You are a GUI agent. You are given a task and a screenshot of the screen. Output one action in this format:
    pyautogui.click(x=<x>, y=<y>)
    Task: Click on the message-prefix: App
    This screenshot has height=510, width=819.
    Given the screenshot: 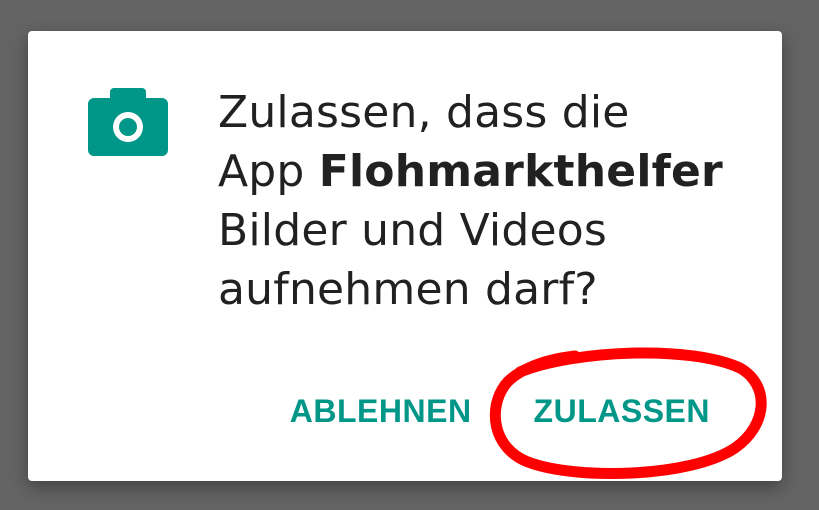 What is the action you would take?
    pyautogui.click(x=268, y=171)
    